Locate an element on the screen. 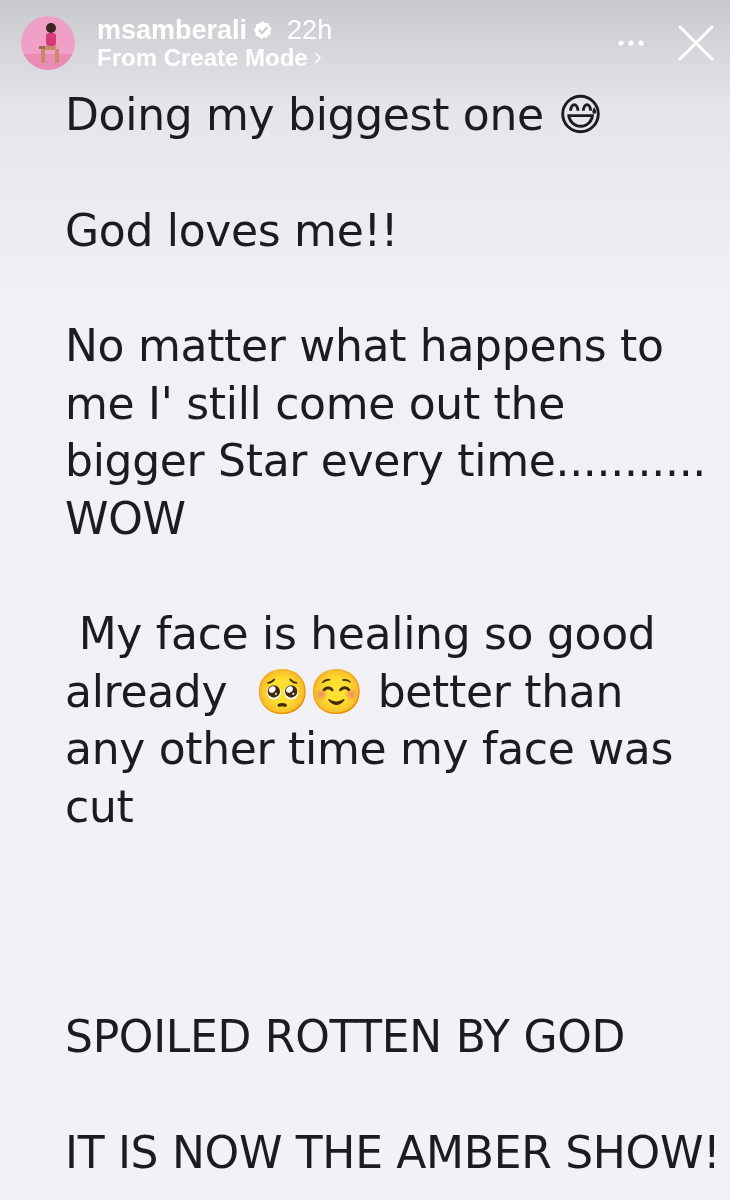  story-text: IT IS NOW THE AMBER SHOW! is located at coordinates (393, 1152).